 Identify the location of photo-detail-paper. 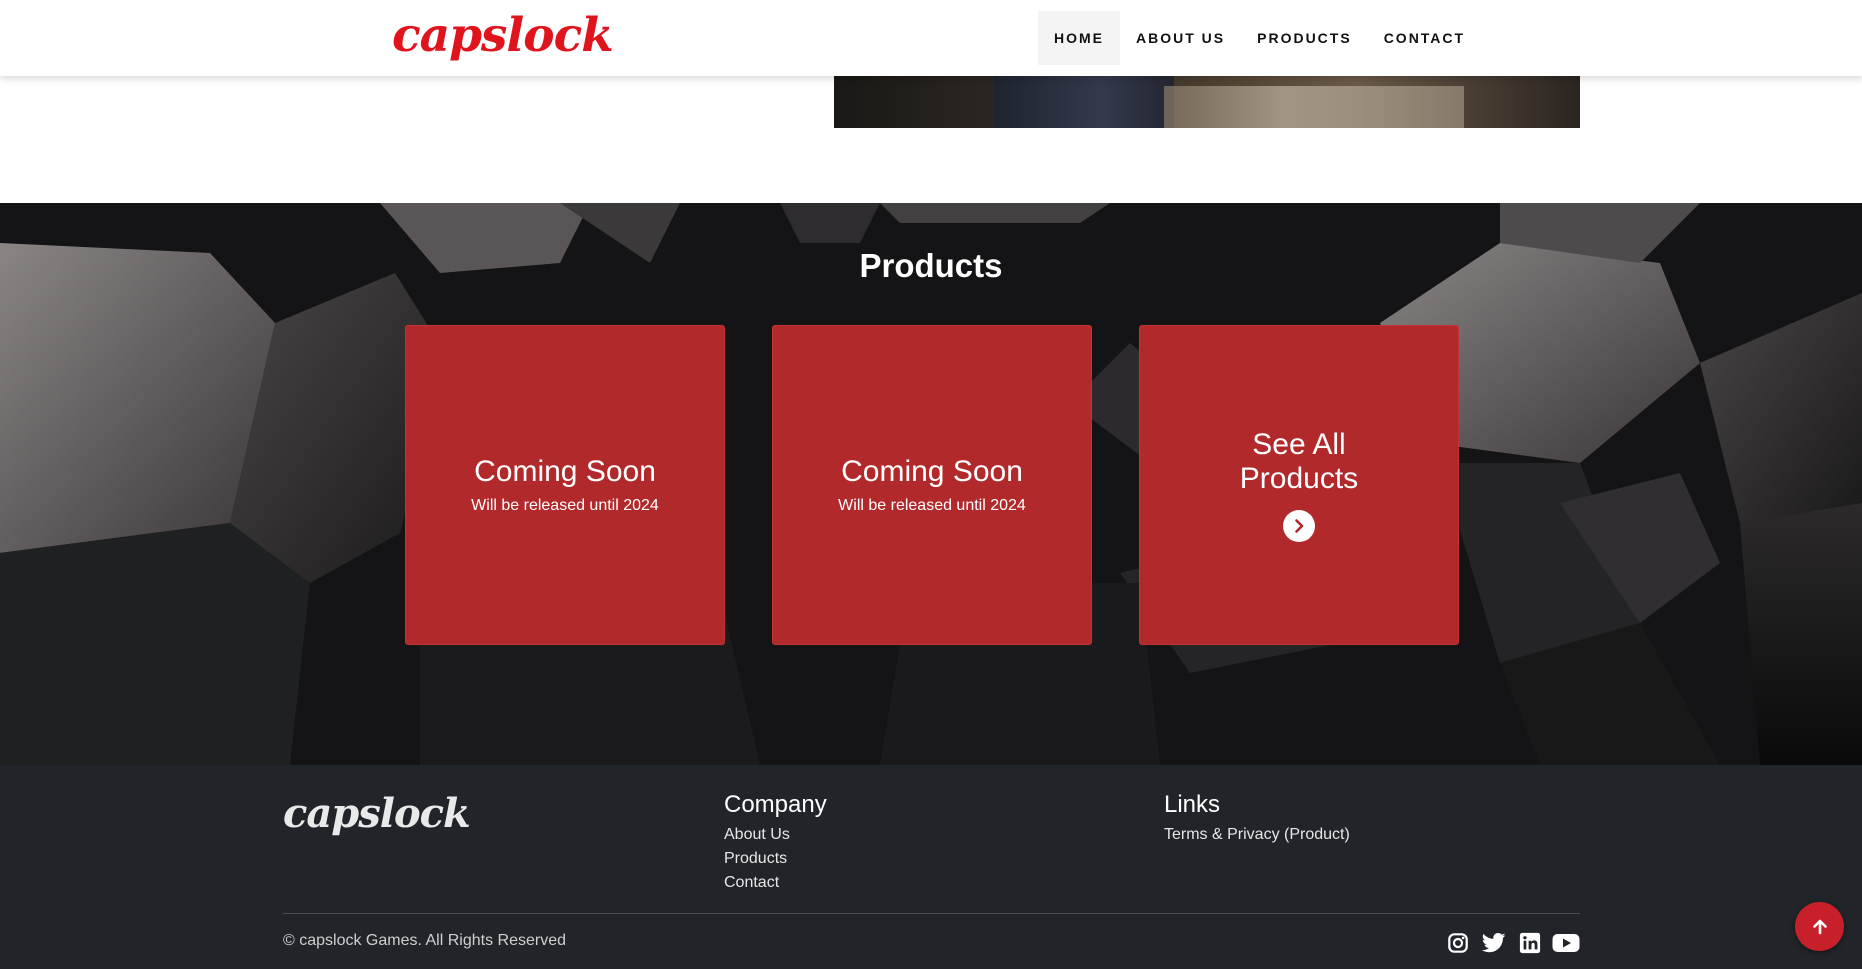
(1314, 107).